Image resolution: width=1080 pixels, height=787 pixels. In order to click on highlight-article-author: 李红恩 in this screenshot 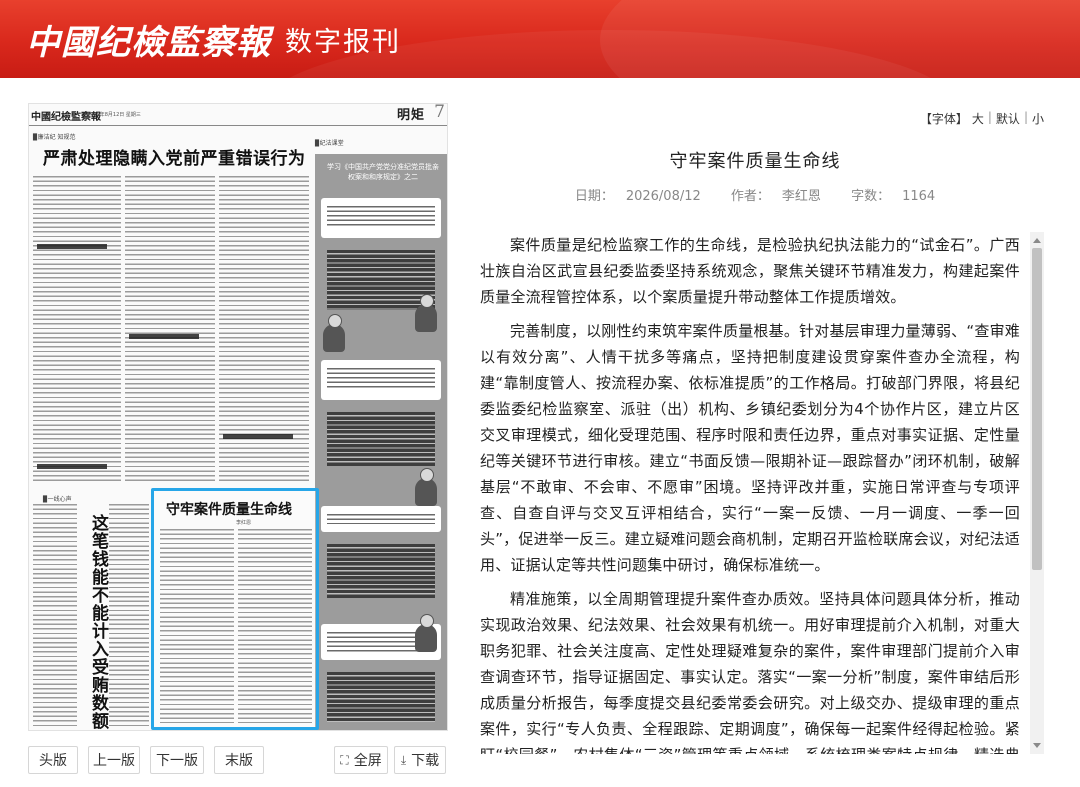, I will do `click(244, 523)`.